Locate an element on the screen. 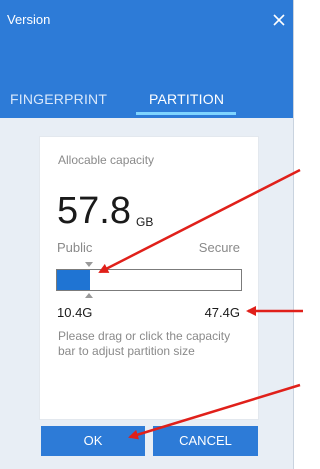  public-label: Public is located at coordinates (75, 247).